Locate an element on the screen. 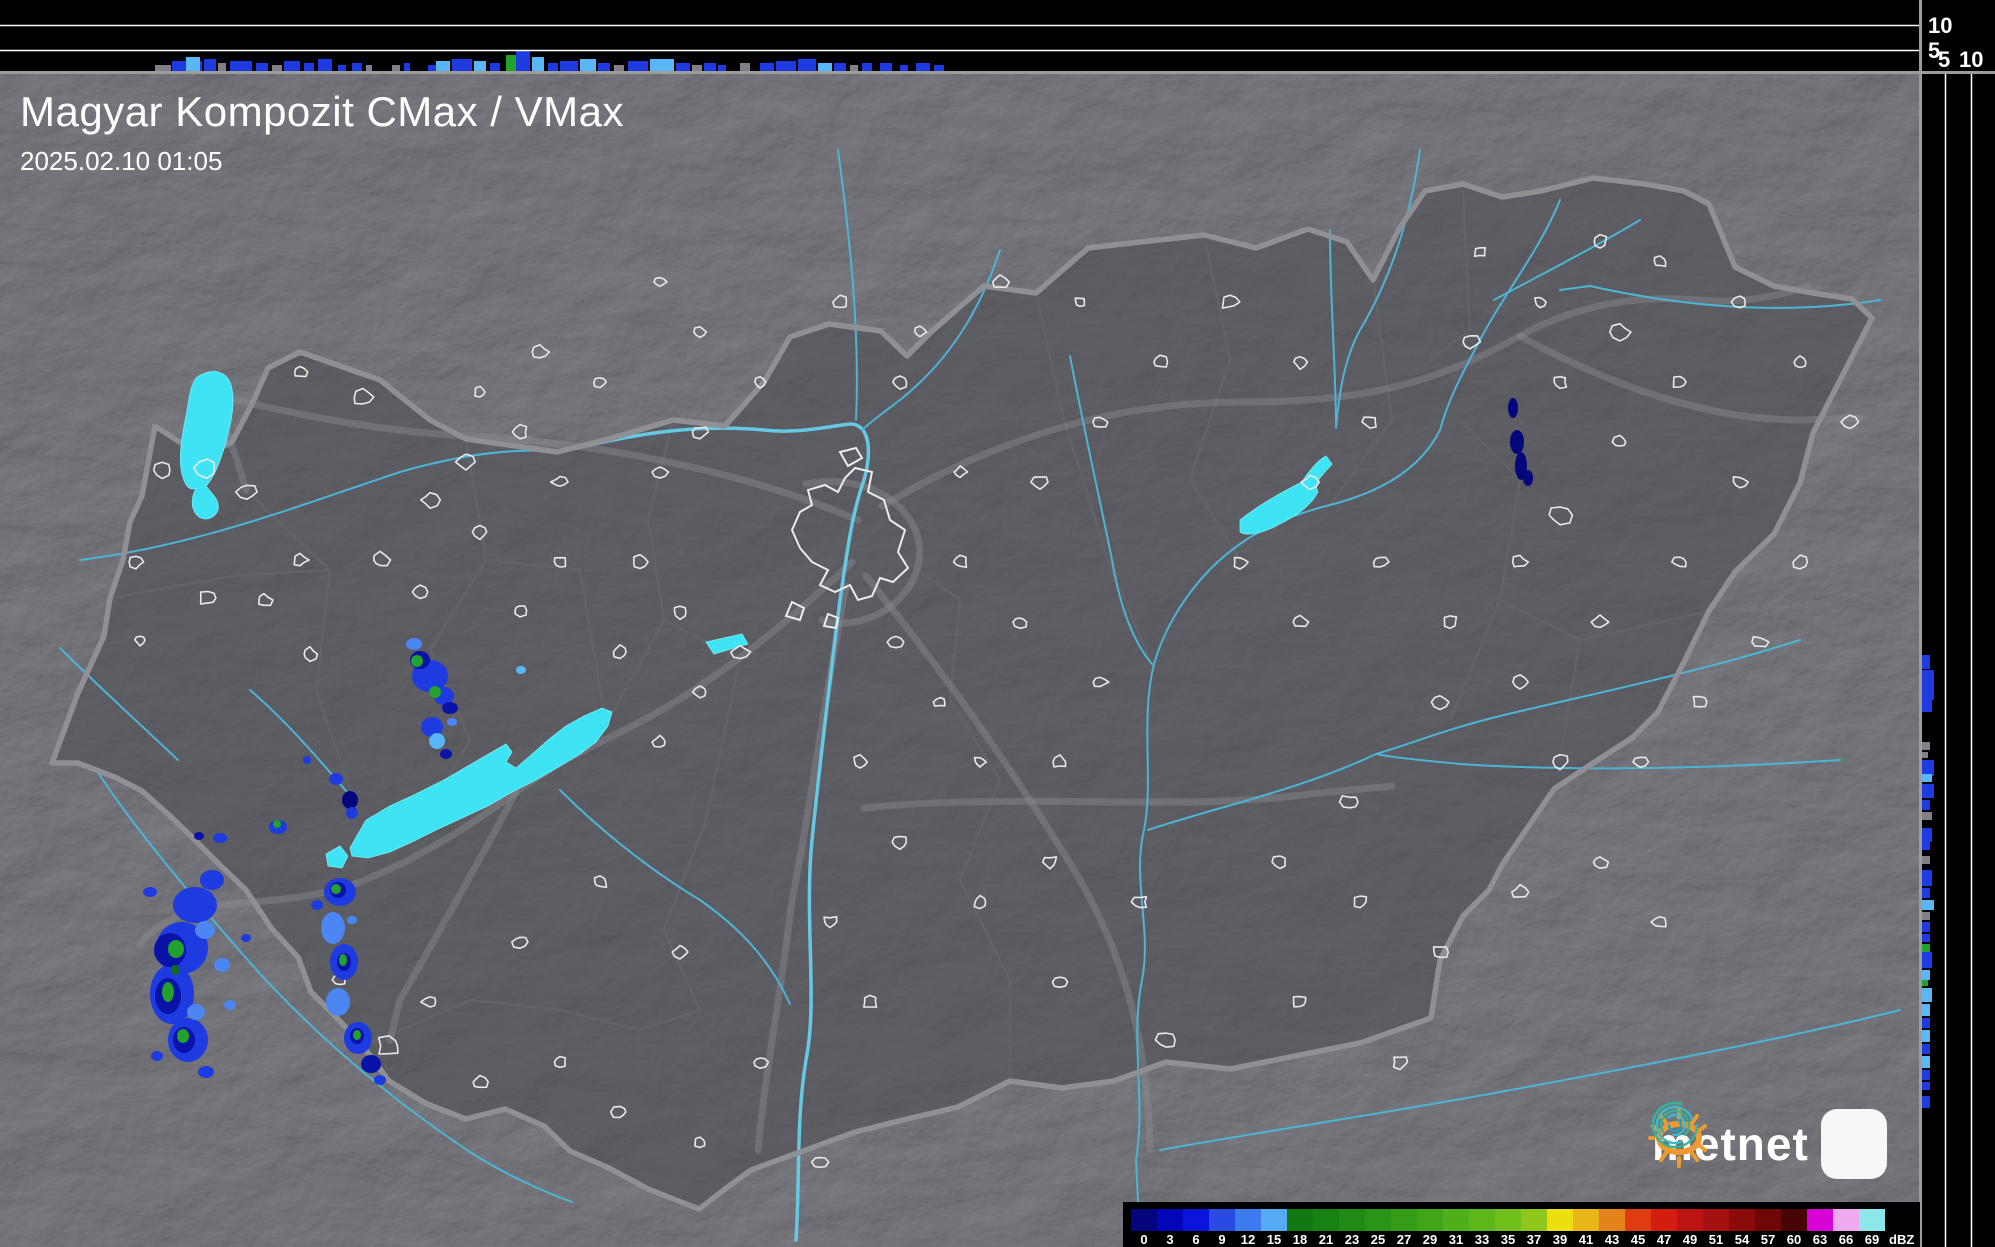 The width and height of the screenshot is (1995, 1247). dbz-scale-tick: 63 is located at coordinates (1820, 1239).